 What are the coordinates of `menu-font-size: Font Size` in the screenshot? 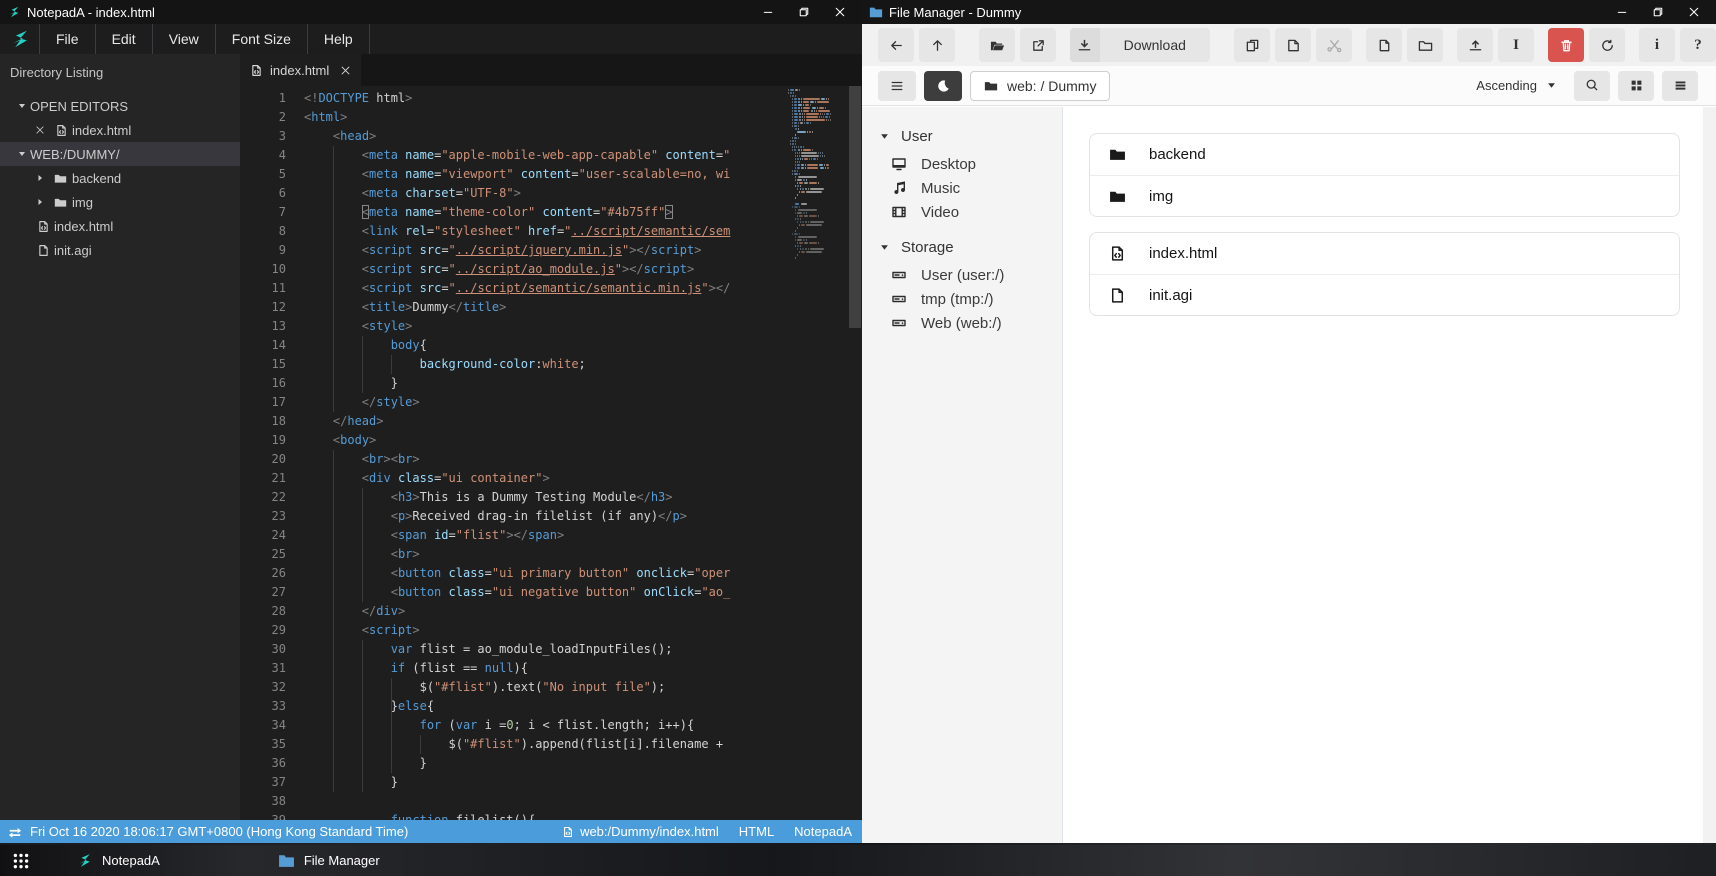 It's located at (262, 39).